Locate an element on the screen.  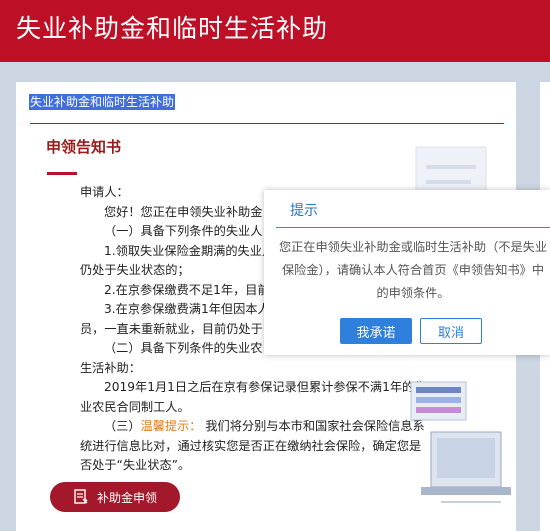
apply-subsidy-button: 补助金申领 is located at coordinates (115, 497).